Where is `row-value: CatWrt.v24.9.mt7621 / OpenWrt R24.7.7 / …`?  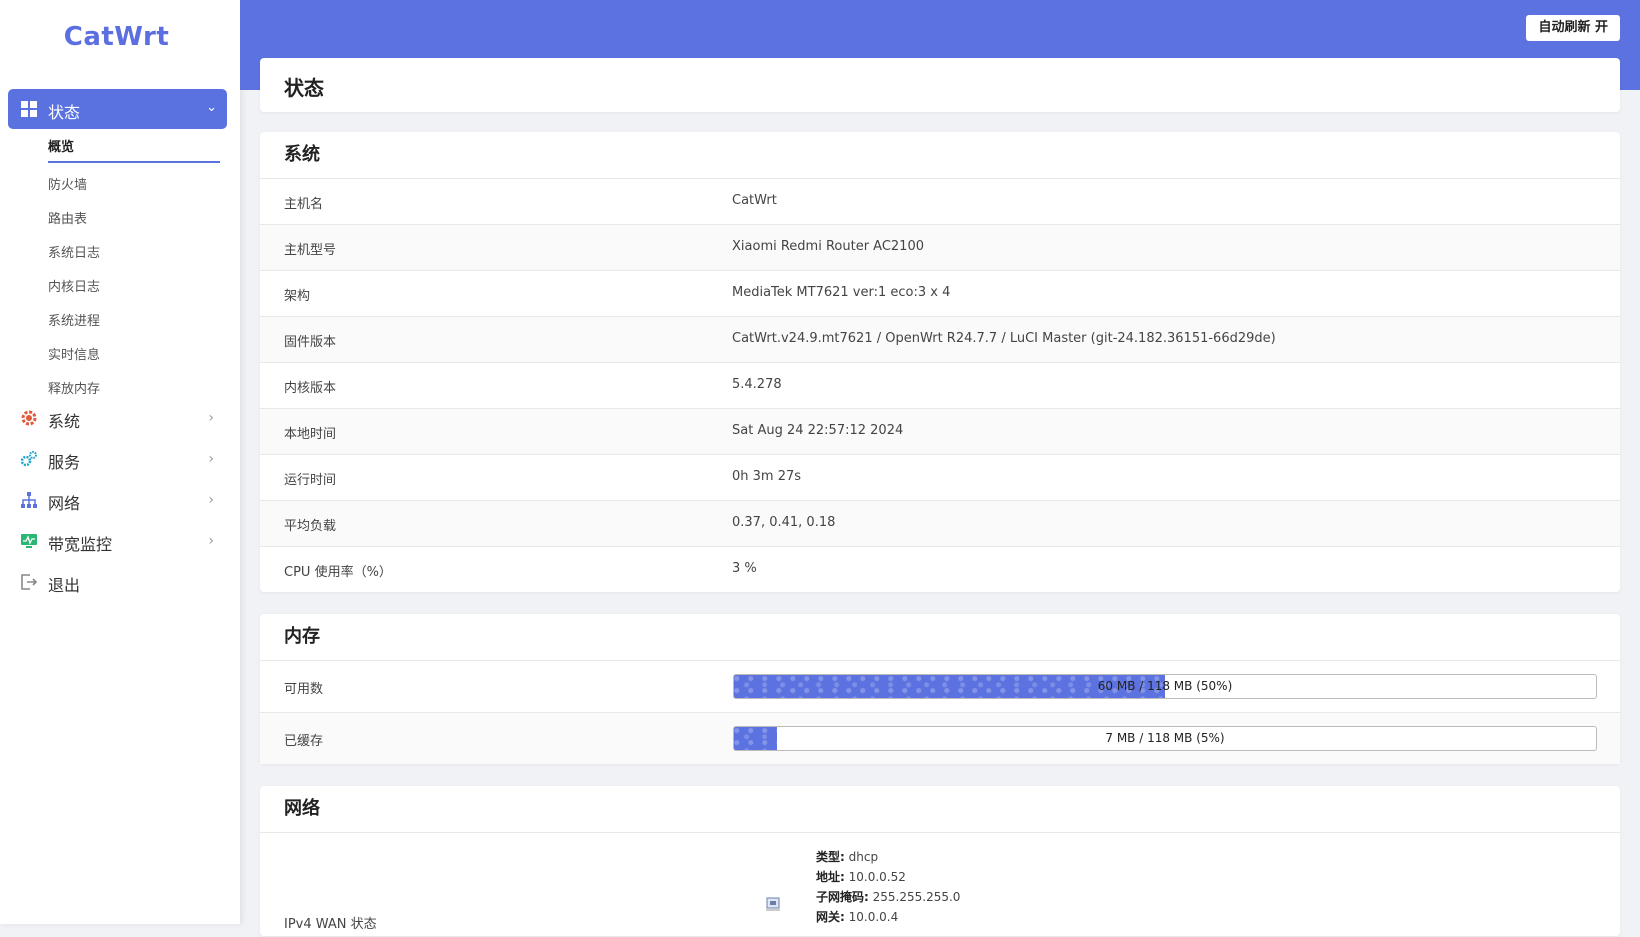 row-value: CatWrt.v24.9.mt7621 / OpenWrt R24.7.7 / … is located at coordinates (1004, 338).